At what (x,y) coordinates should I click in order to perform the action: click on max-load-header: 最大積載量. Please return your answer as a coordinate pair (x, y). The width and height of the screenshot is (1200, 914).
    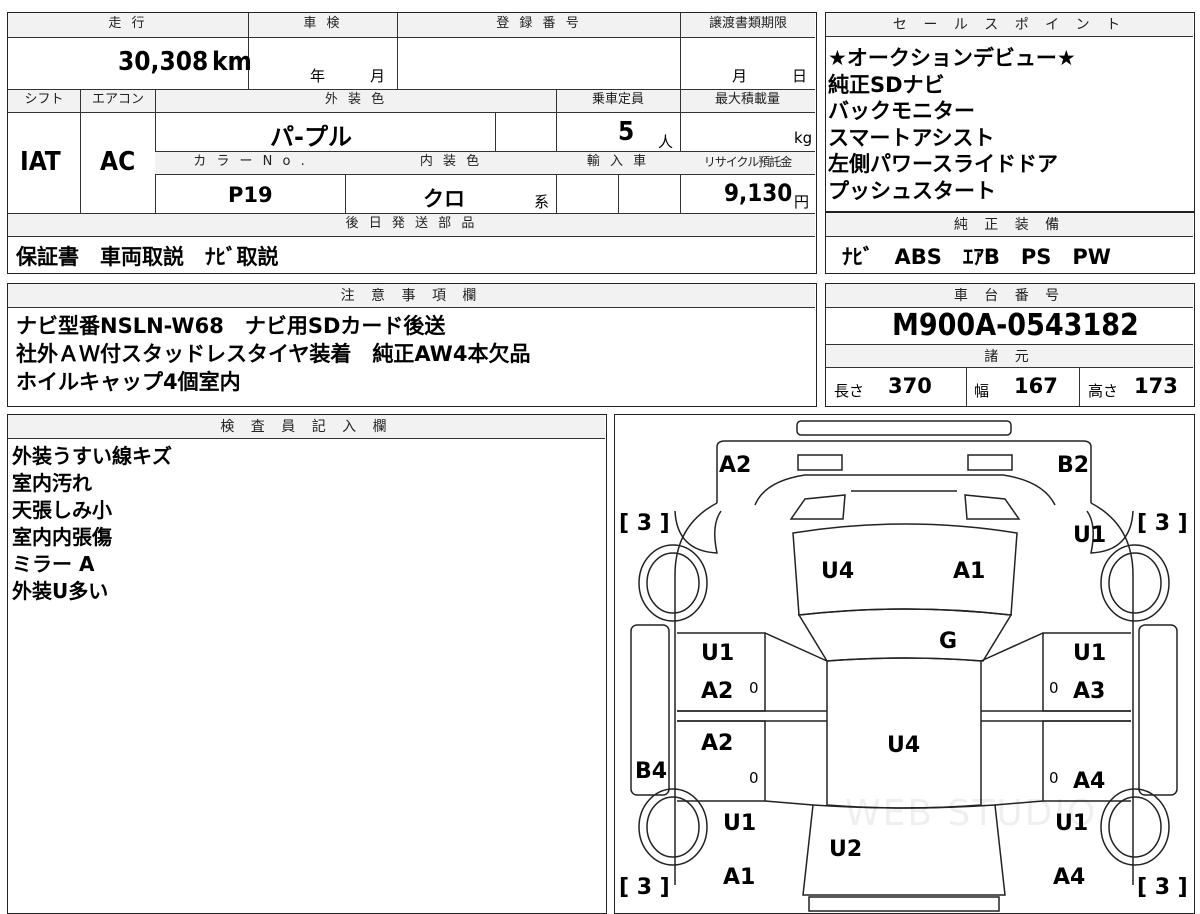
    Looking at the image, I should click on (747, 99).